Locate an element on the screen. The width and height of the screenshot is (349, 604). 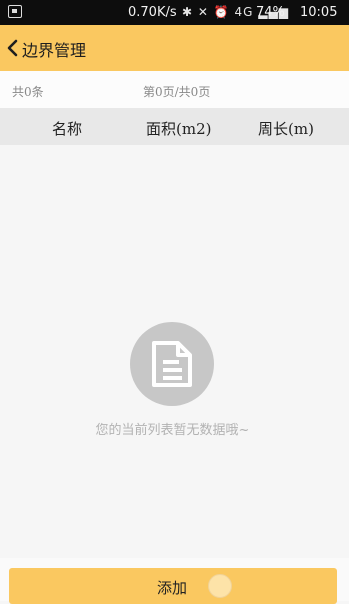
empty-list-icon is located at coordinates (172, 364).